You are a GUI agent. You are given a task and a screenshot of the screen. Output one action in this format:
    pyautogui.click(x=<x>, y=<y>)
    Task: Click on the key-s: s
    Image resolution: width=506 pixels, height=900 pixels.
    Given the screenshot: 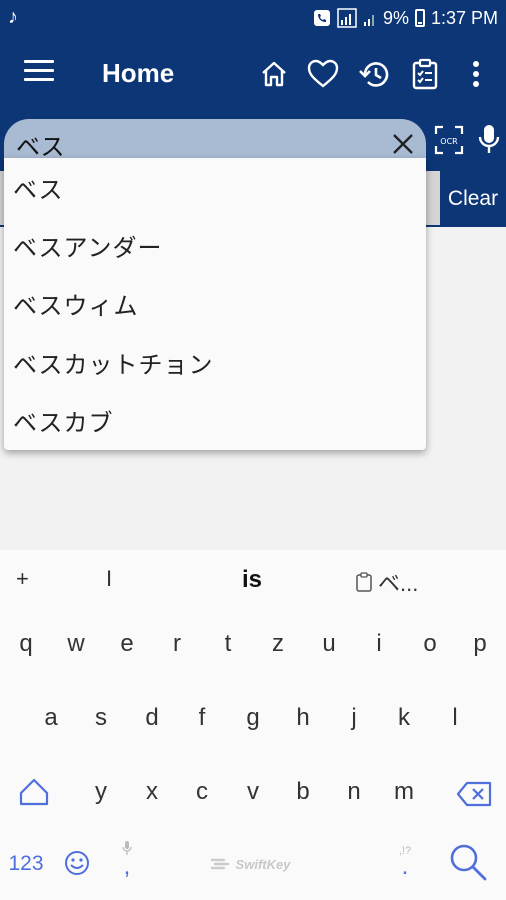 What is the action you would take?
    pyautogui.click(x=101, y=718)
    